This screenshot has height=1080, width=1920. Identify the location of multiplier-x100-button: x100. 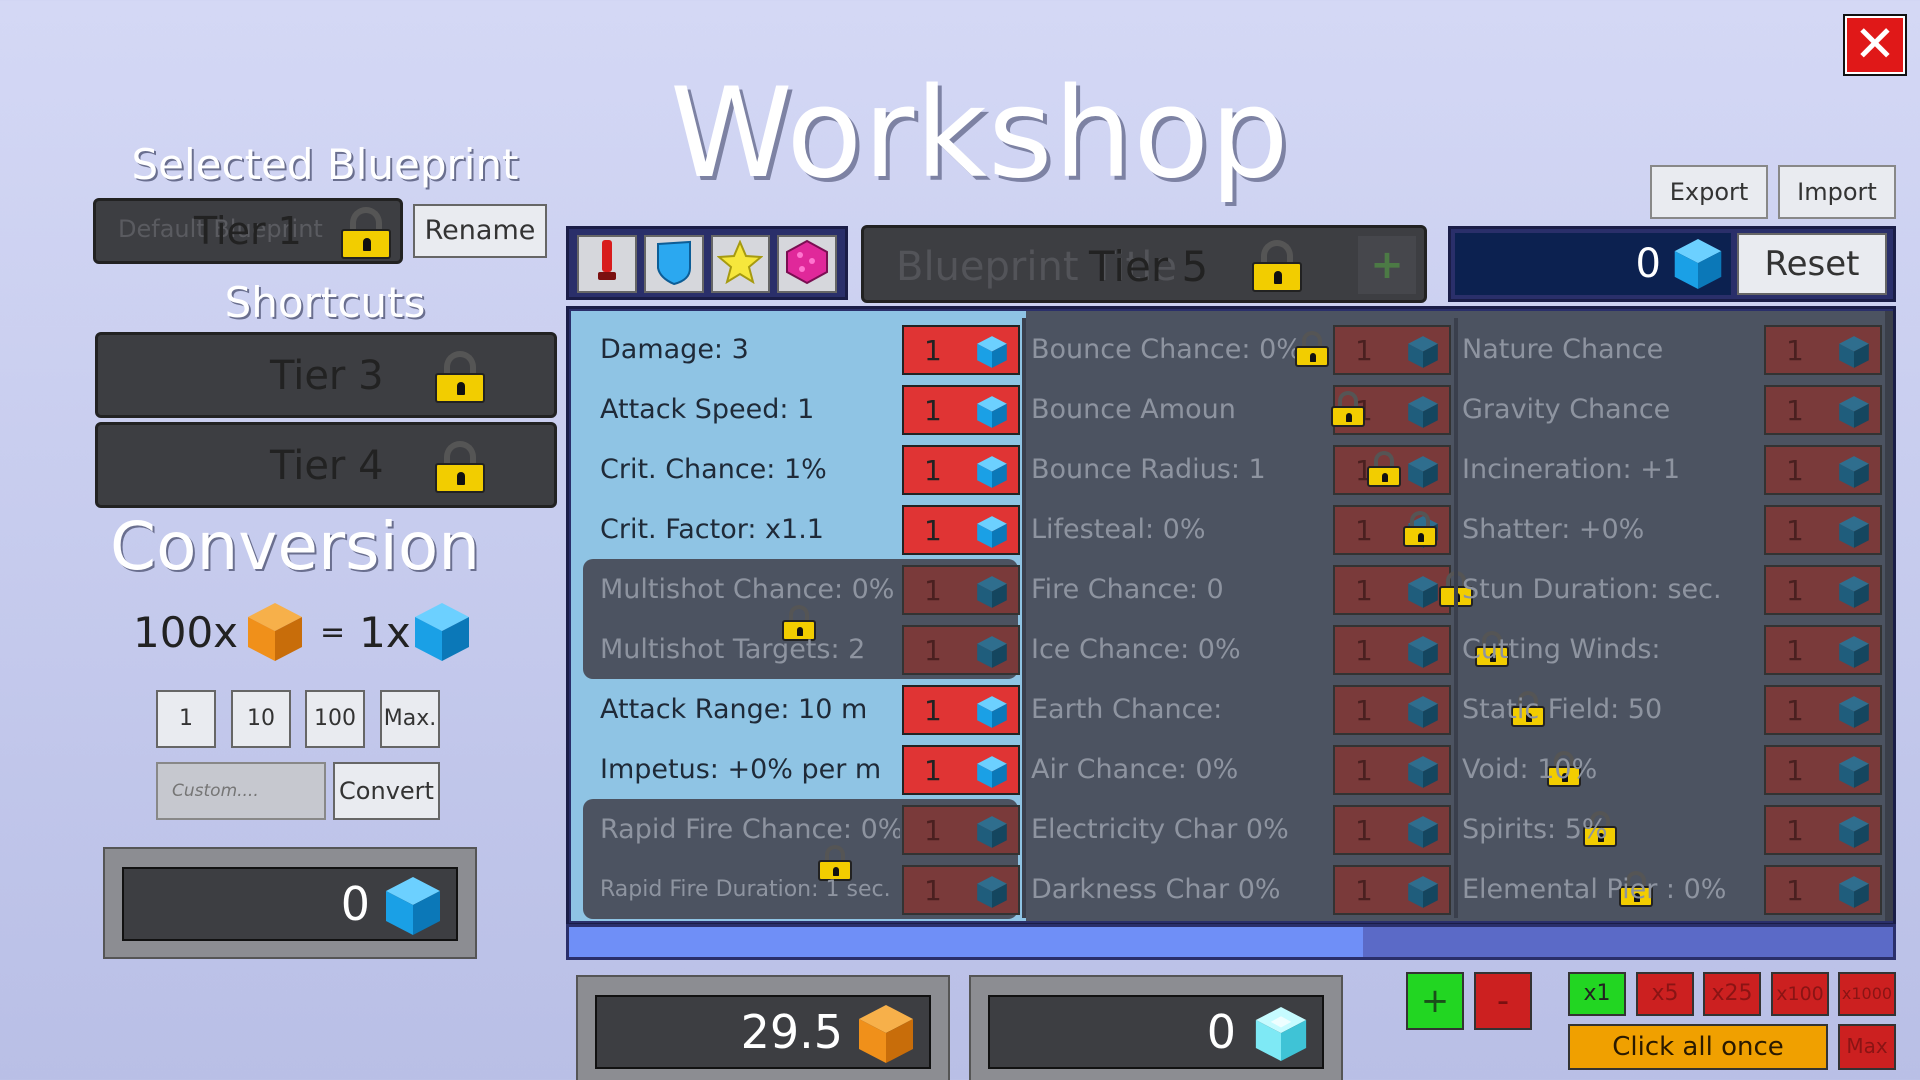
(1800, 994).